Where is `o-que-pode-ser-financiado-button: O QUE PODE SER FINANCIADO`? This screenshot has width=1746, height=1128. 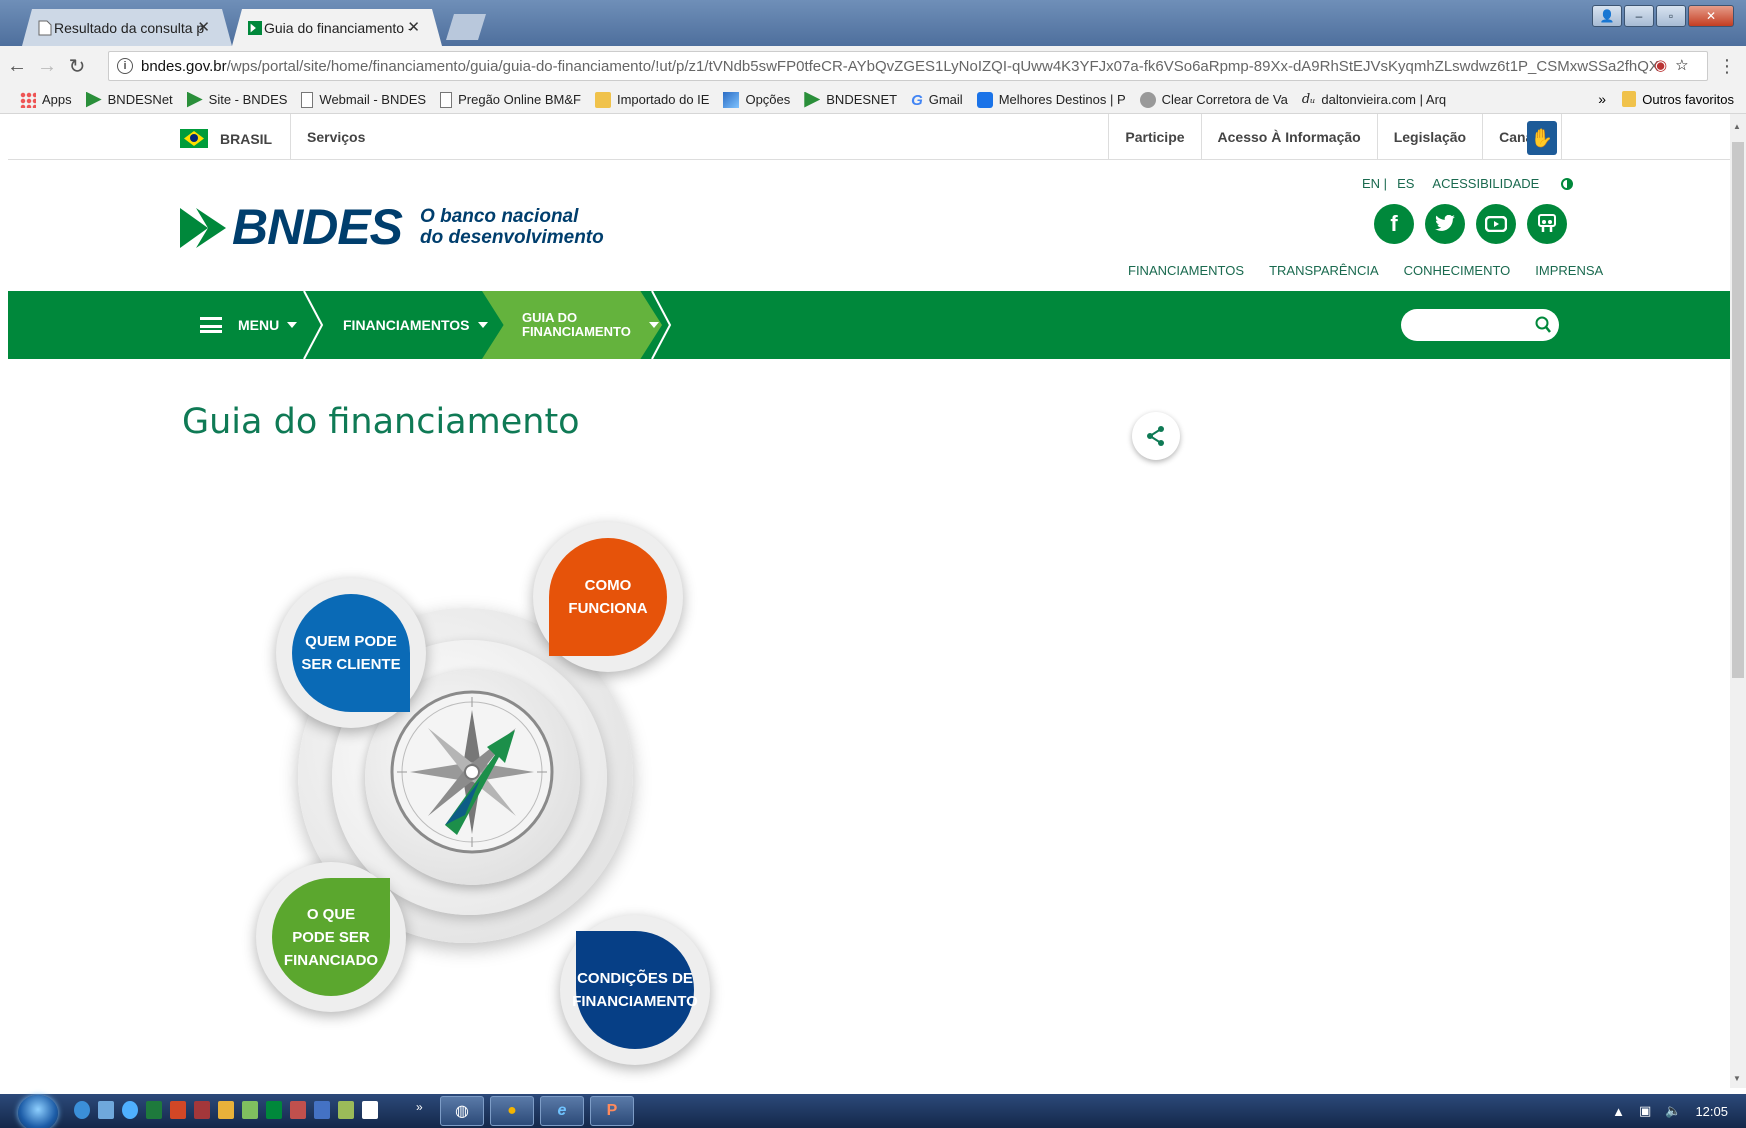
o-que-pode-ser-financiado-button: O QUE PODE SER FINANCIADO is located at coordinates (331, 937).